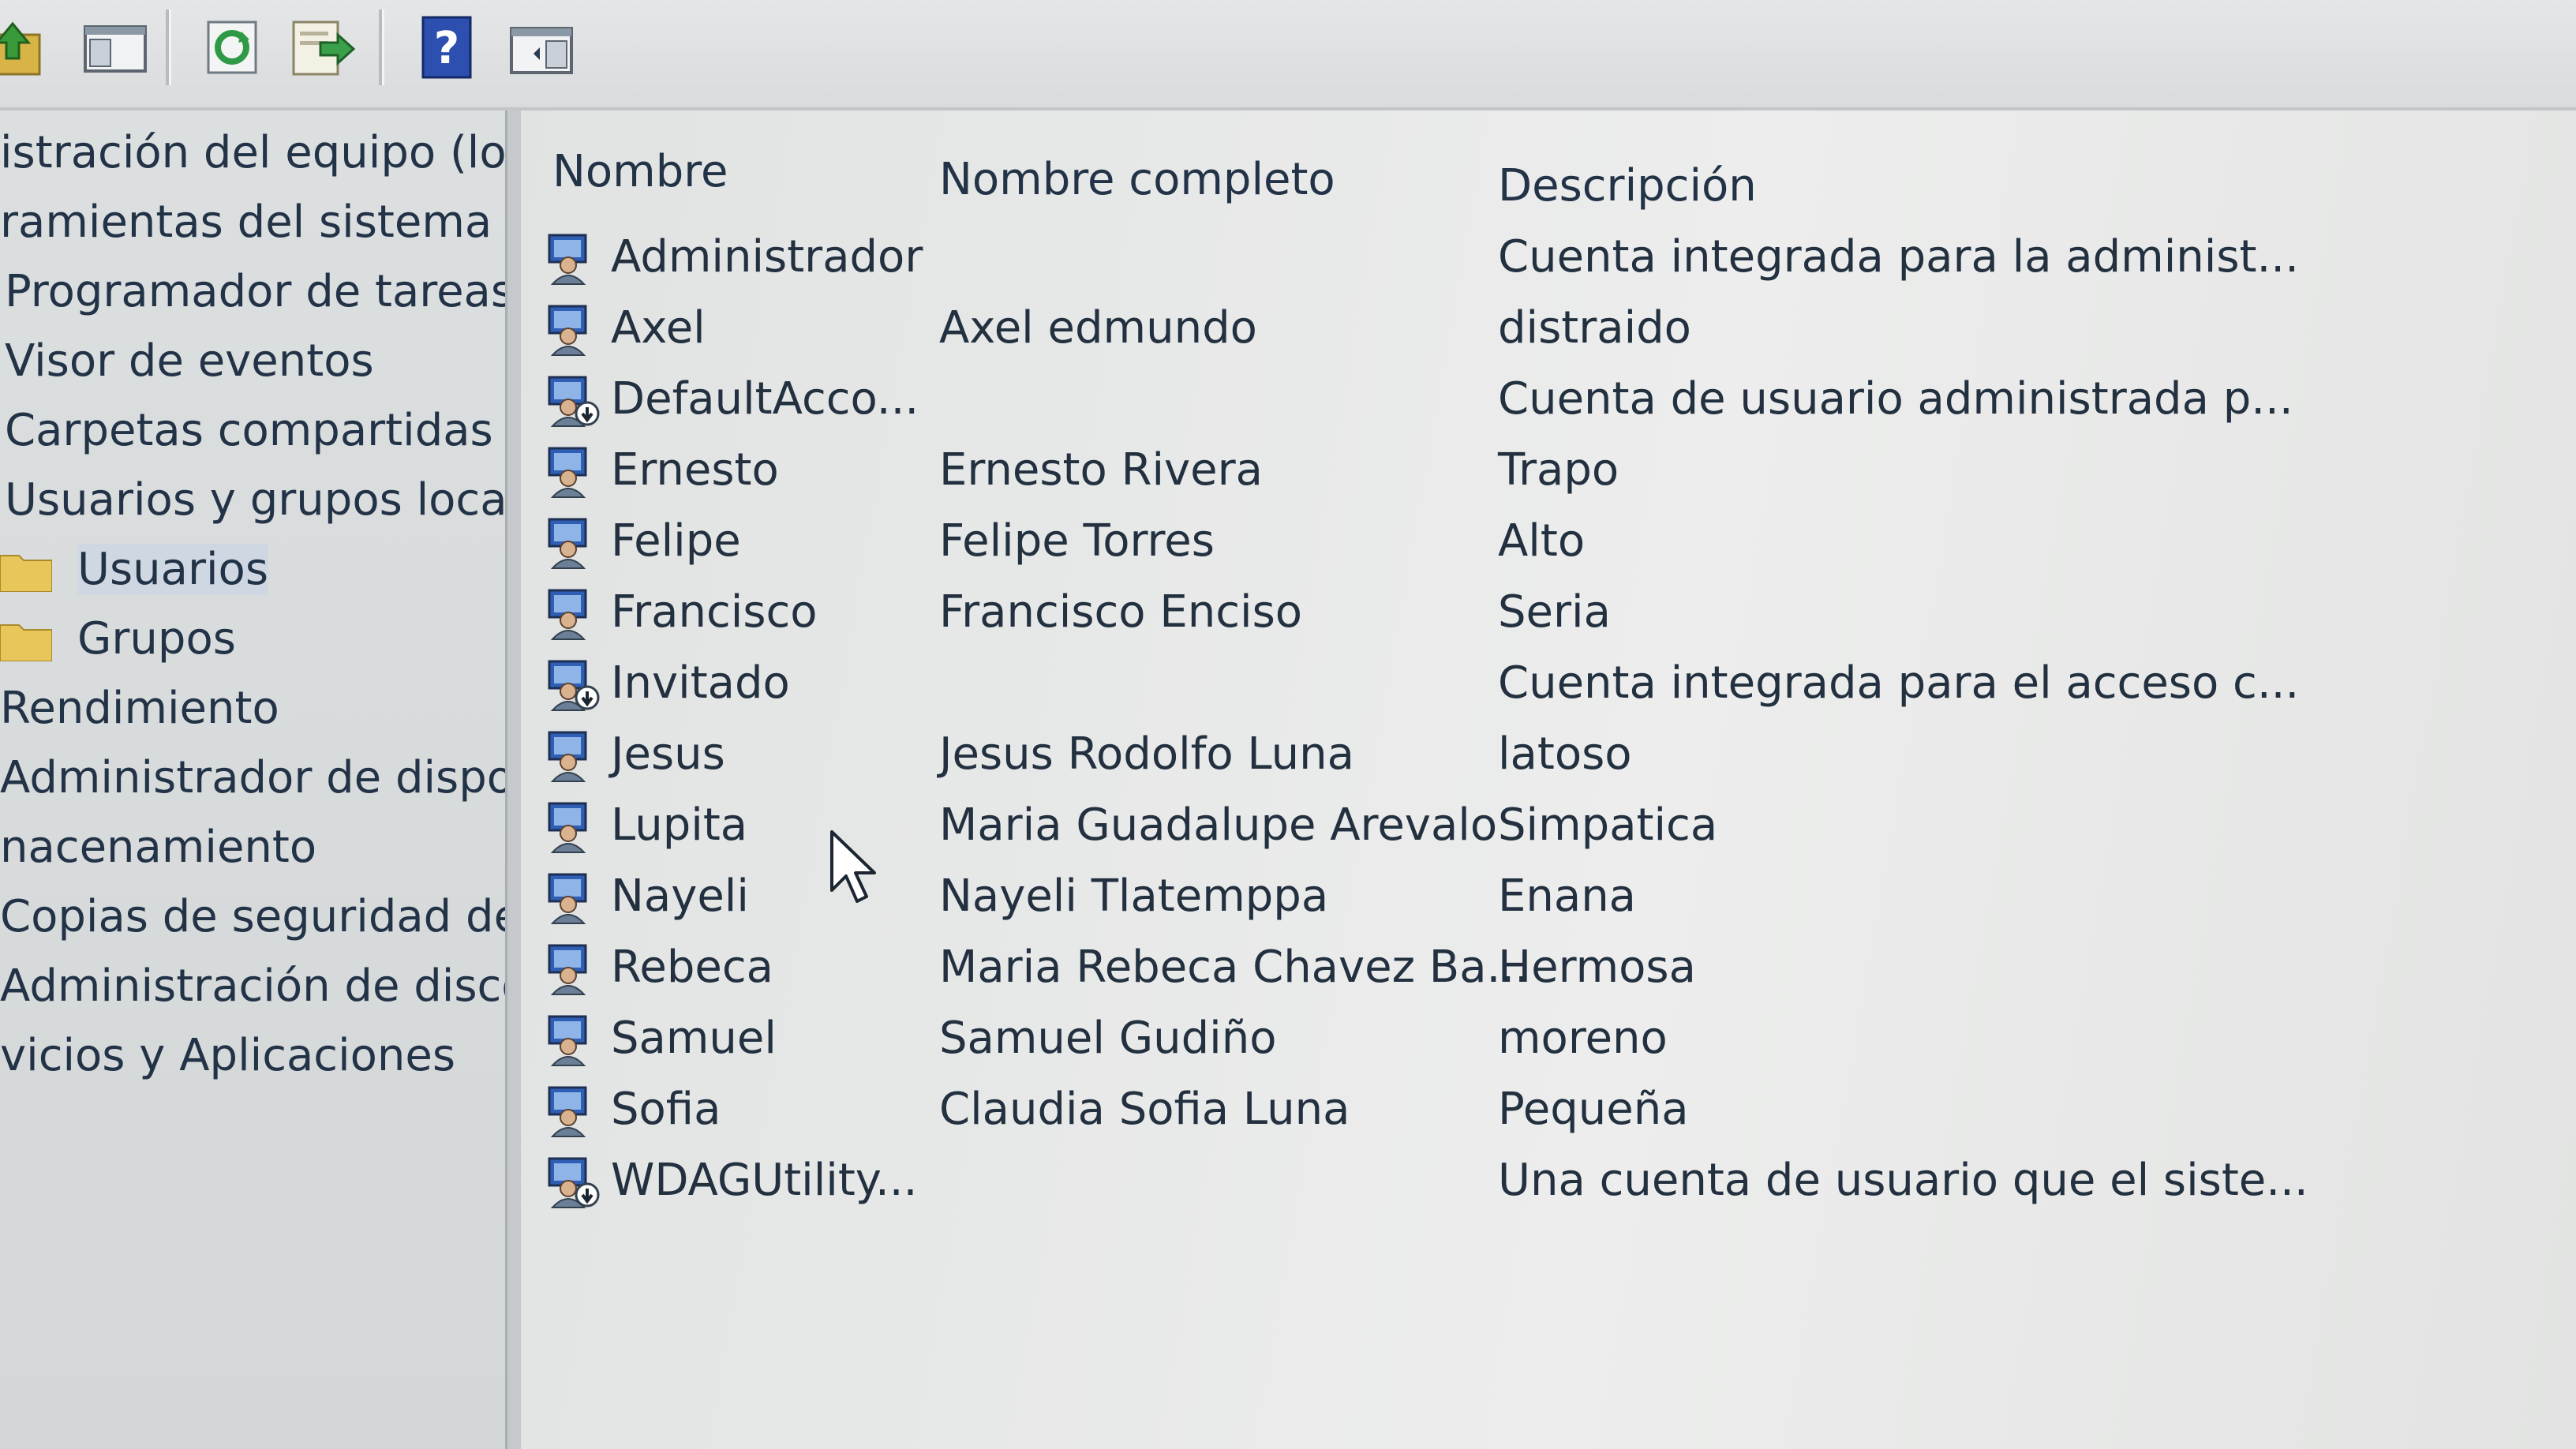 Image resolution: width=2576 pixels, height=1449 pixels. Describe the element at coordinates (20, 48) in the screenshot. I see `up-folder-icon` at that location.